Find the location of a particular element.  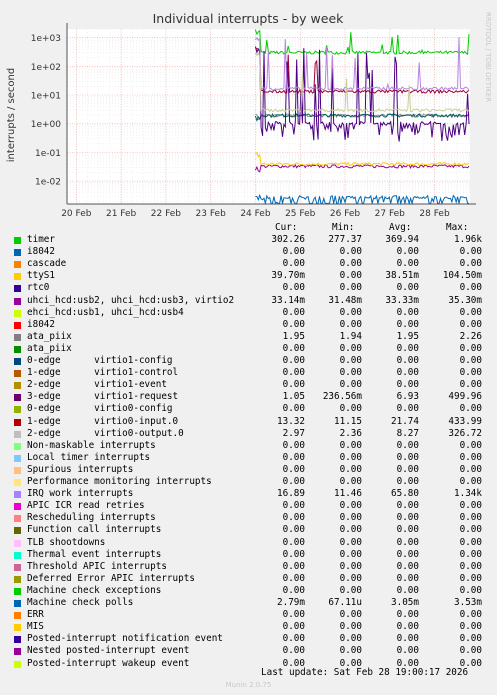

legend-value-cur: 13.32 is located at coordinates (291, 421).